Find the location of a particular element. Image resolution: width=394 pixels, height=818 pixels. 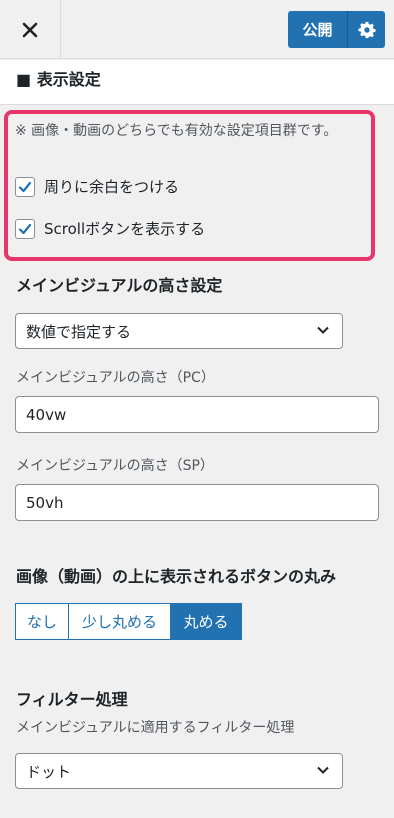

button-radius-heading: 画像（動画）の上に表示されるボタンの丸み is located at coordinates (176, 576).